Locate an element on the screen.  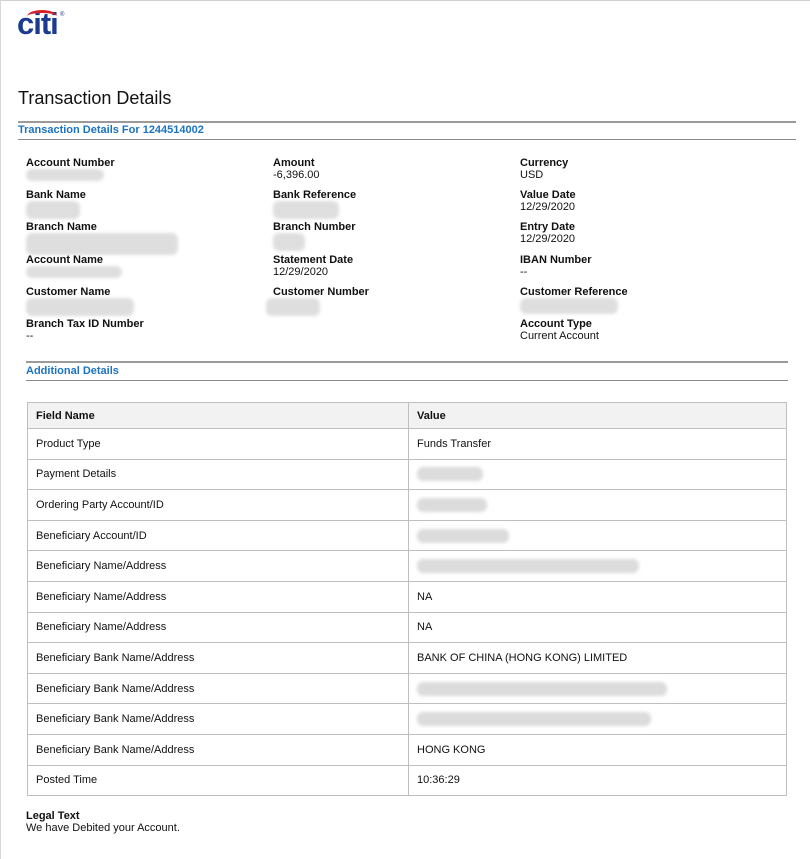
field-value: USD is located at coordinates (532, 175).